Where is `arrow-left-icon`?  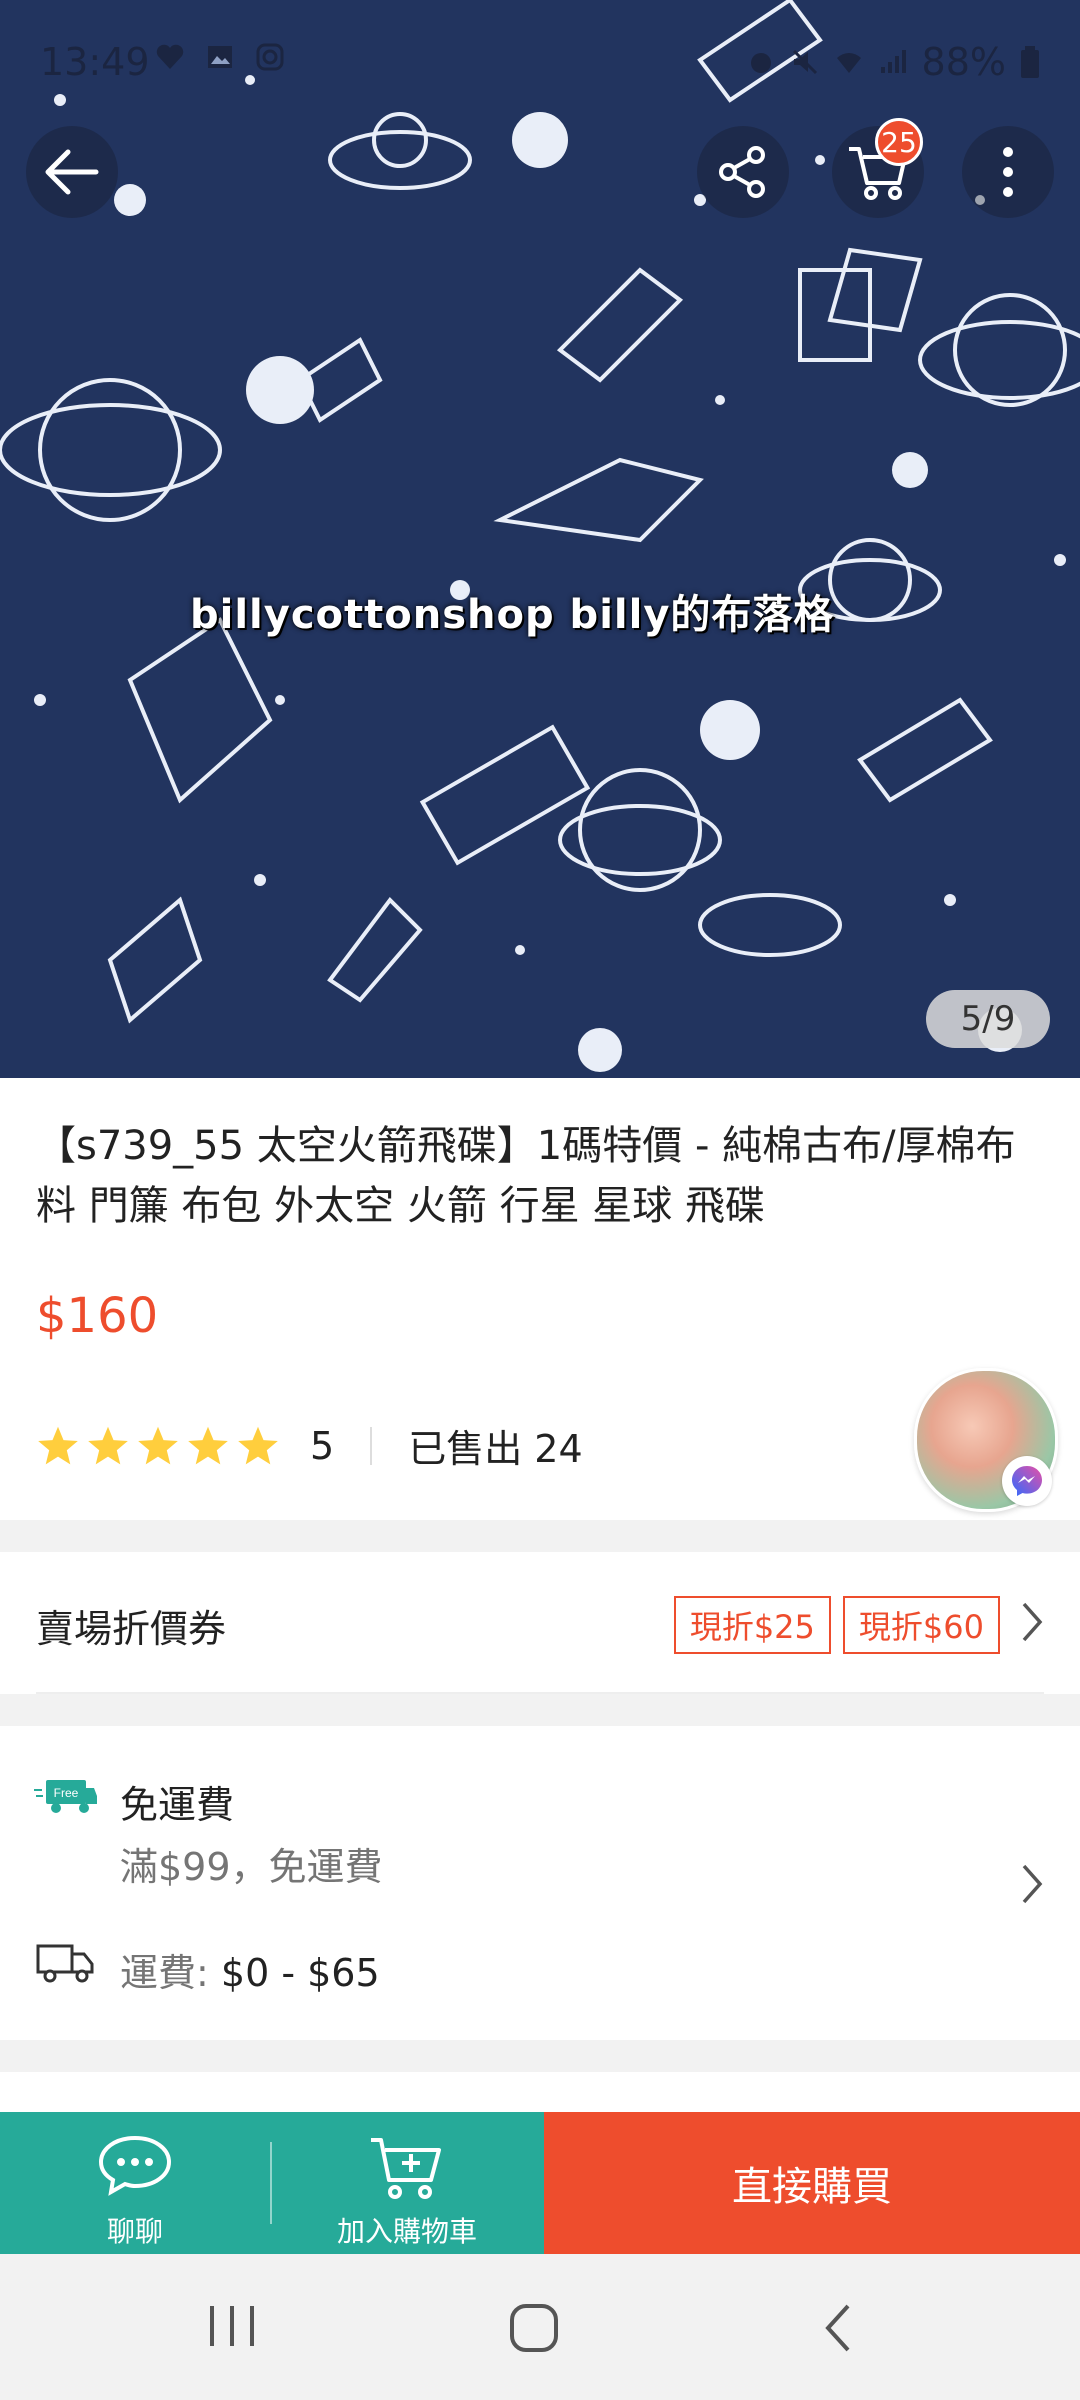 arrow-left-icon is located at coordinates (72, 172).